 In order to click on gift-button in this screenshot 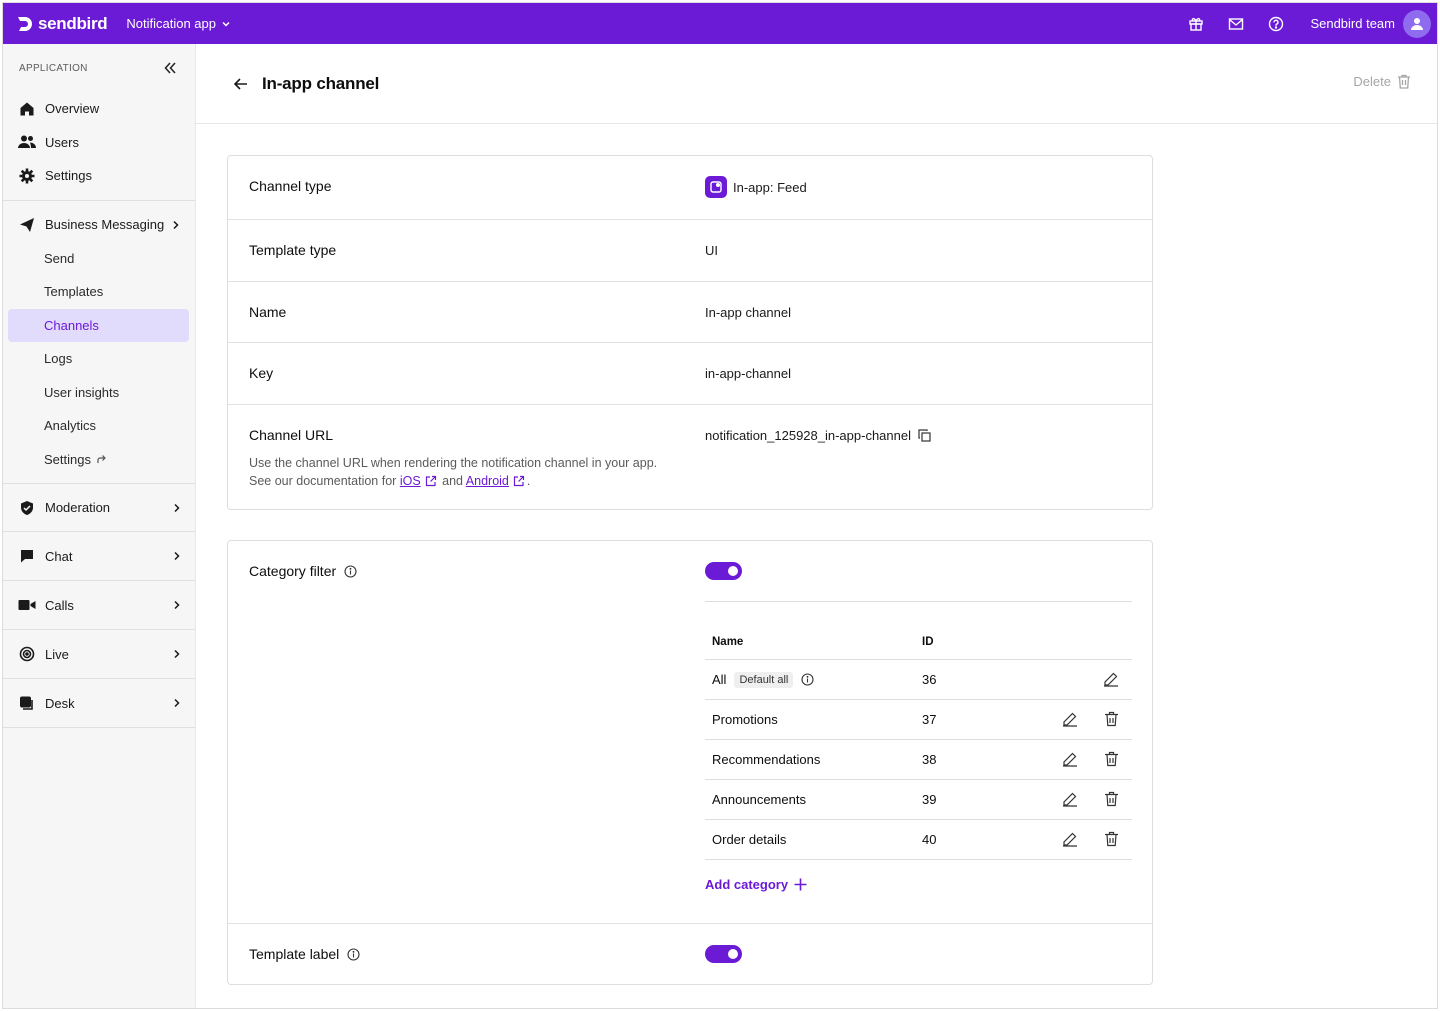, I will do `click(1196, 23)`.